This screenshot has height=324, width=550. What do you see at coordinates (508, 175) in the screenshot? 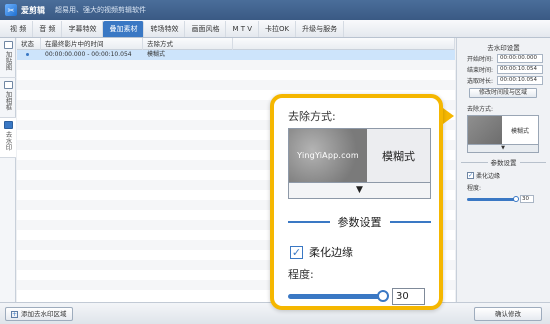
I see `soften-edges-checkbox: ✓ 柔化边缘` at bounding box center [508, 175].